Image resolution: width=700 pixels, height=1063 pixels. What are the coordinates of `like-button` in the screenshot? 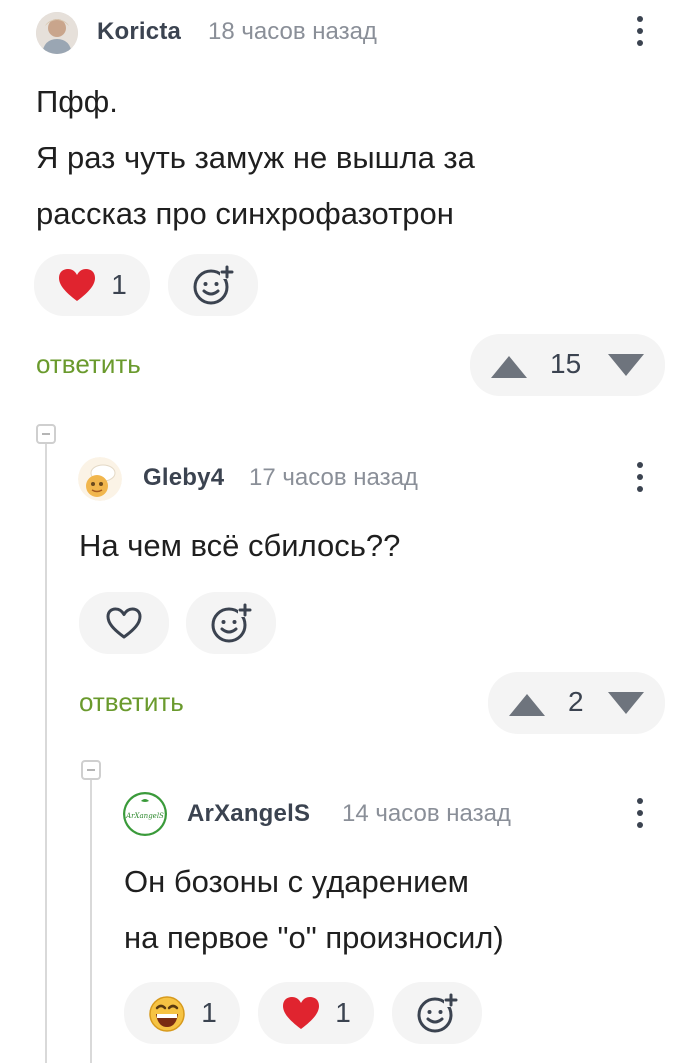 It's located at (124, 623).